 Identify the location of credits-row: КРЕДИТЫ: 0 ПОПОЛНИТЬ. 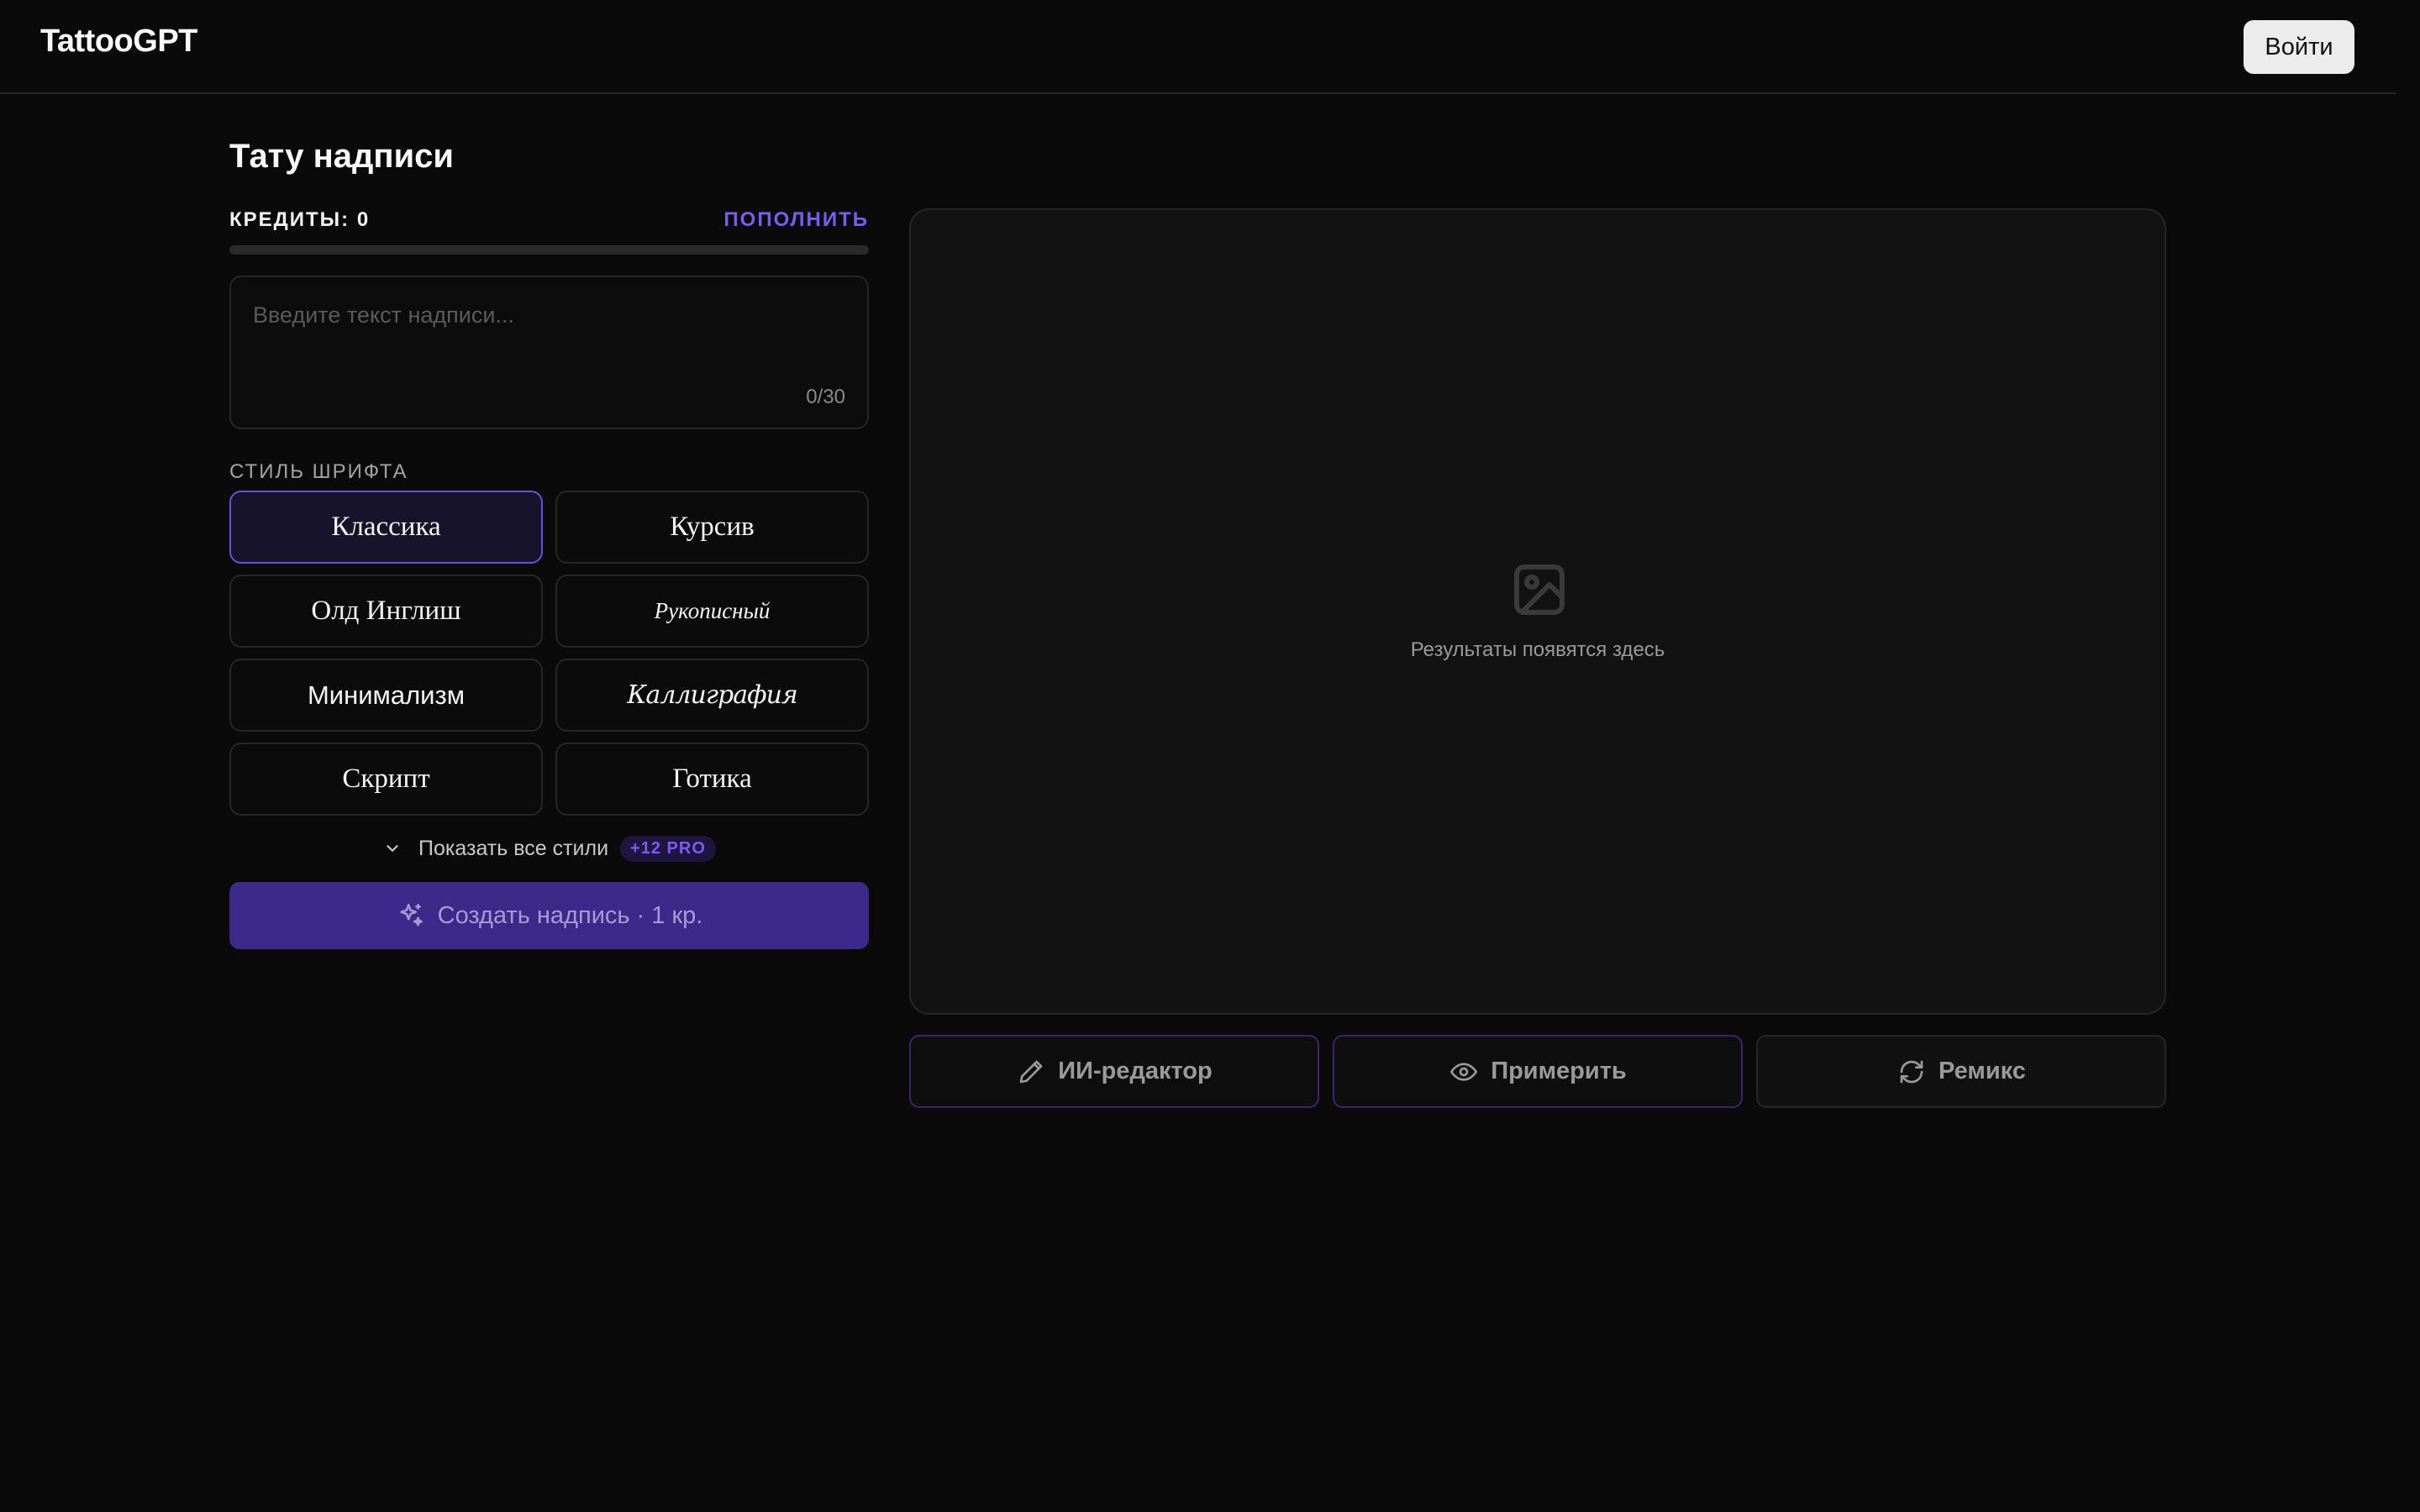
(549, 221).